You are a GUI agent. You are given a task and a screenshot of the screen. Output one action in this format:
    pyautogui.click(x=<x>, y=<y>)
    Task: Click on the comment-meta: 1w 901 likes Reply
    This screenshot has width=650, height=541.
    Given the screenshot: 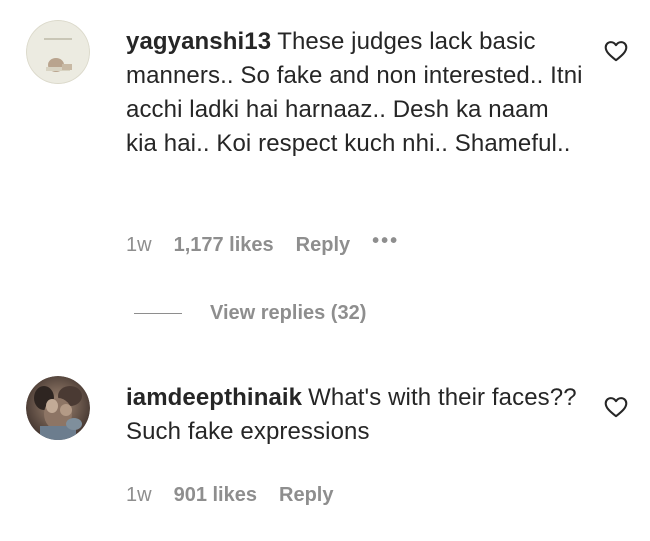 What is the action you would take?
    pyautogui.click(x=240, y=495)
    